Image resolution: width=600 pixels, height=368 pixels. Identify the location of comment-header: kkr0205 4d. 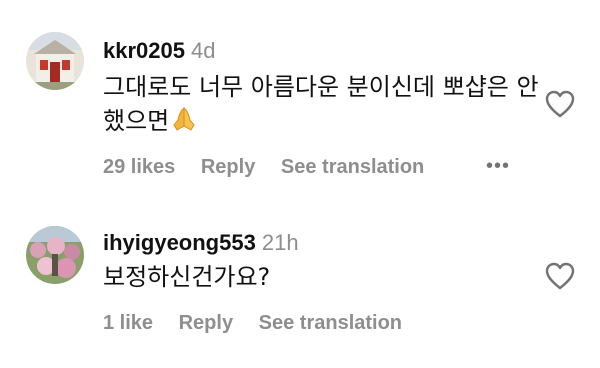
(159, 51).